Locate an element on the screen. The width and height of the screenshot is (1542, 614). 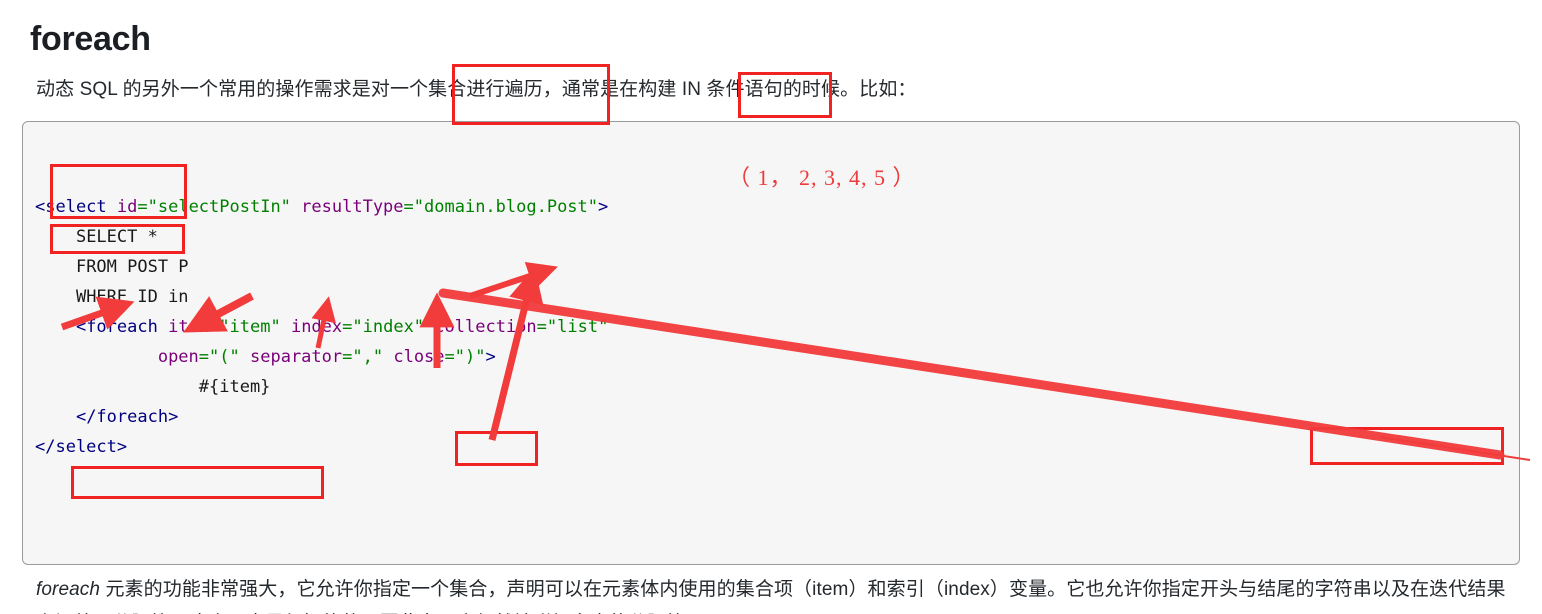
line-sql-from: FROM POST P is located at coordinates (777, 267).